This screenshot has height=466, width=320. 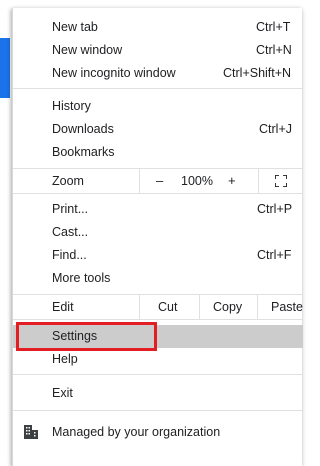 I want to click on menu-item-shortcut: Ctrl+N, so click(x=274, y=50).